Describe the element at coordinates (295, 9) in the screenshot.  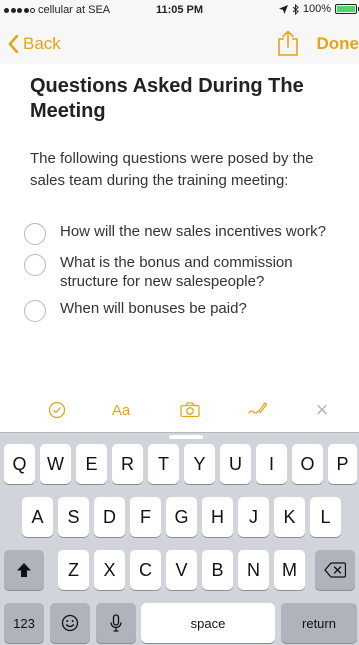
I see `bluetooth-icon` at that location.